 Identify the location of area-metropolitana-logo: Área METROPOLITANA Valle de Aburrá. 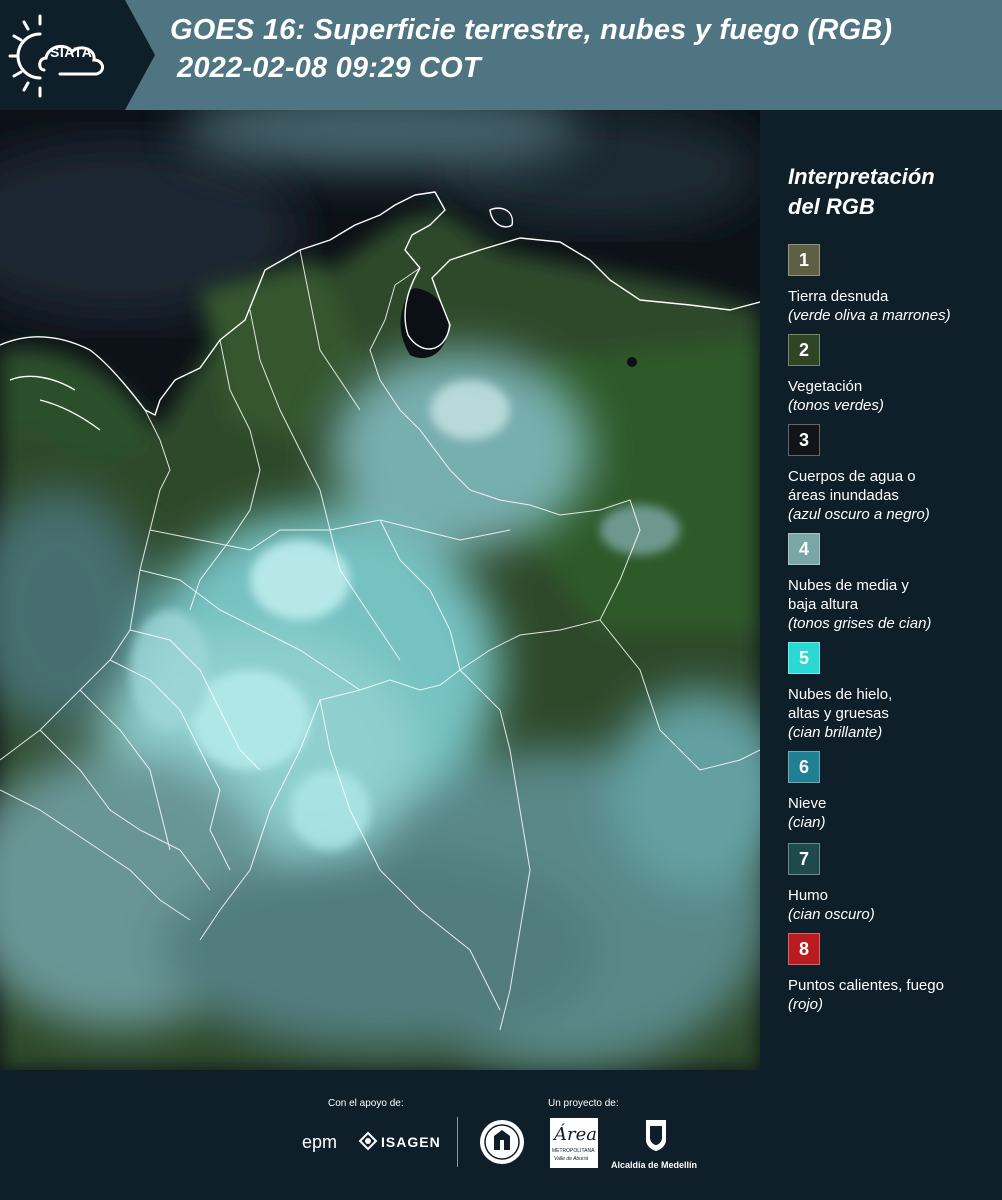
(574, 1143).